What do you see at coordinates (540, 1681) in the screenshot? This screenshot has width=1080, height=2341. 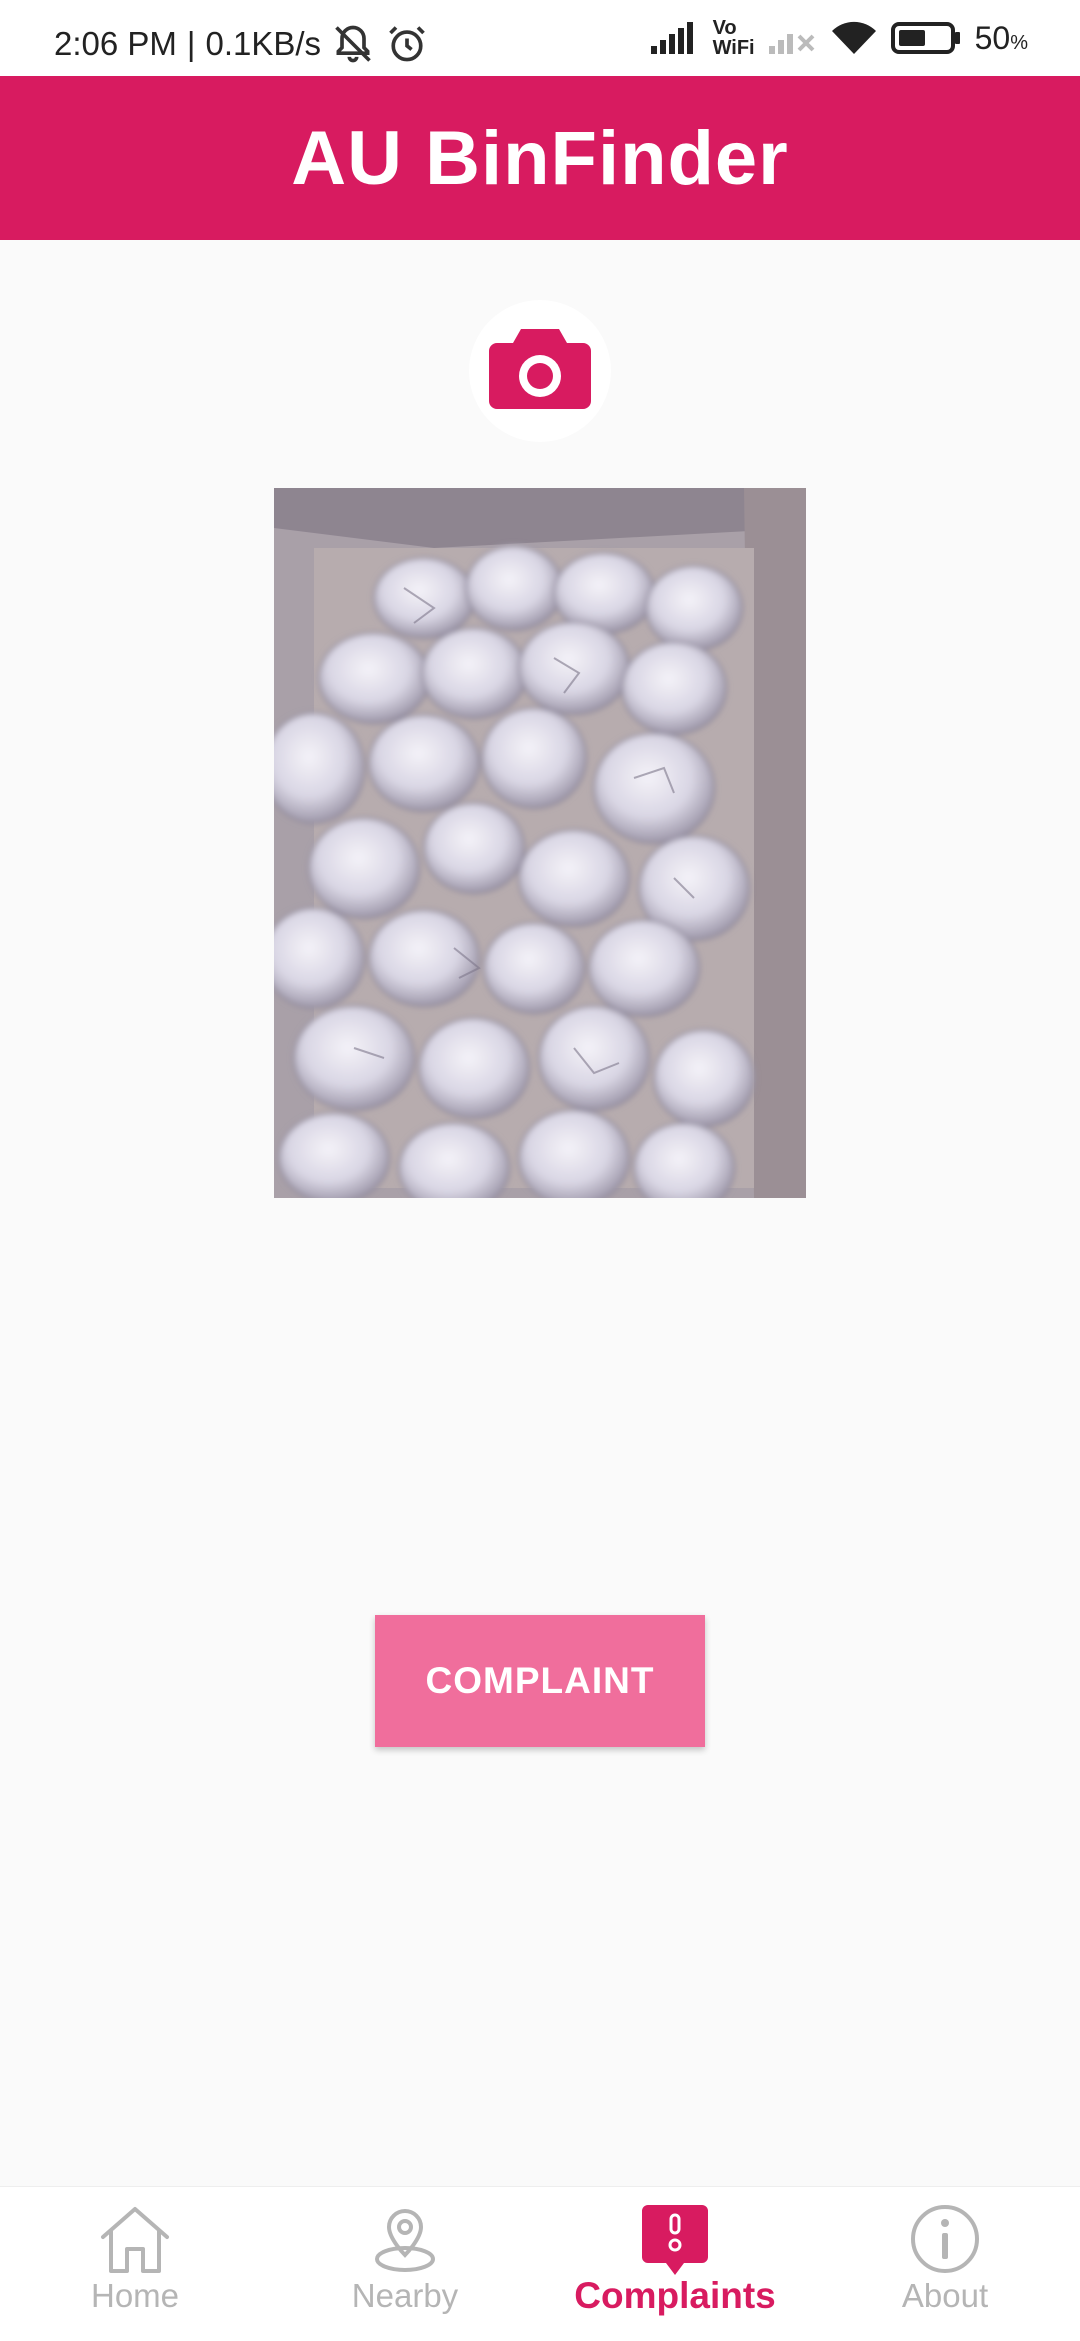 I see `complaint-button: COMPLAINT` at bounding box center [540, 1681].